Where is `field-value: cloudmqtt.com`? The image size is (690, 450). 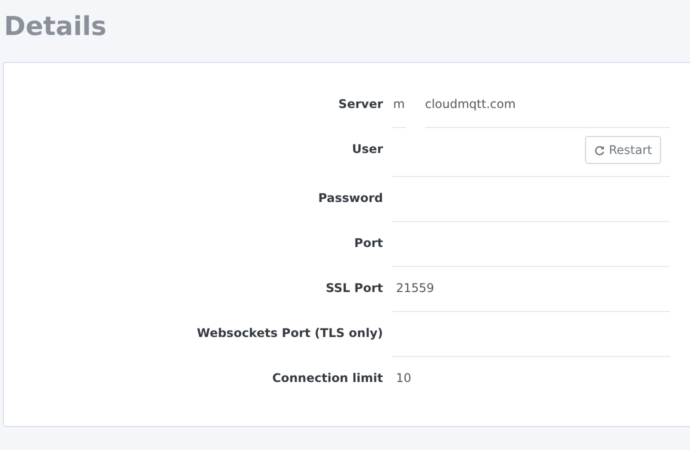 field-value: cloudmqtt.com is located at coordinates (547, 105).